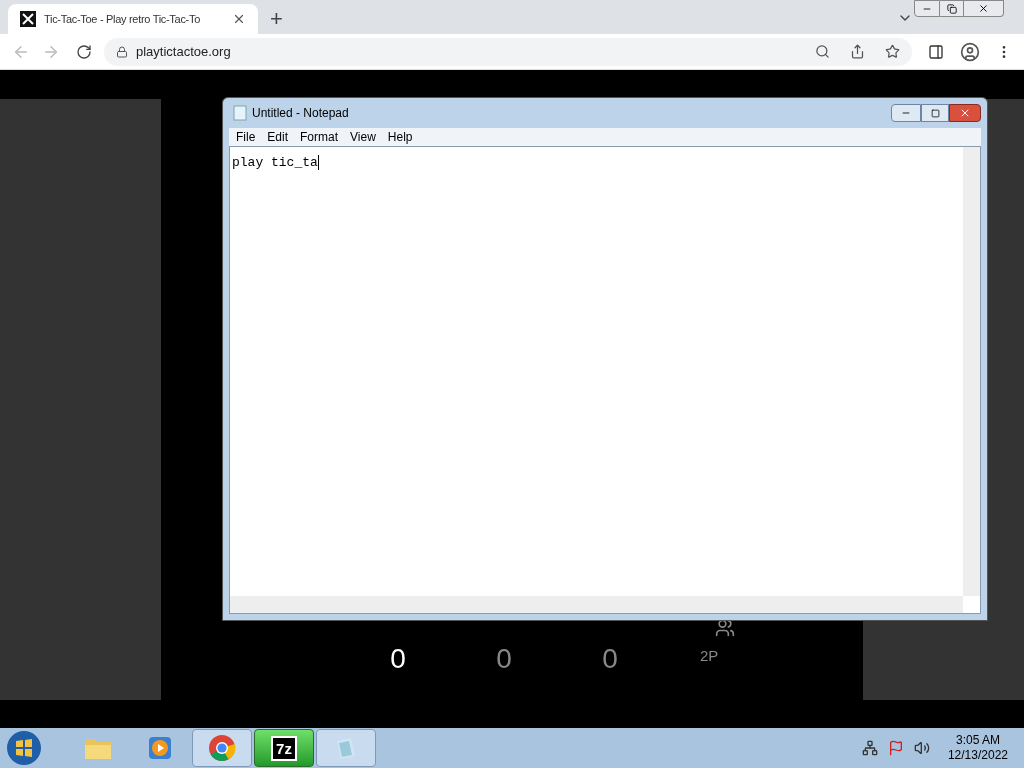 The height and width of the screenshot is (768, 1024). I want to click on url-text: playtictactoe.org, so click(183, 51).